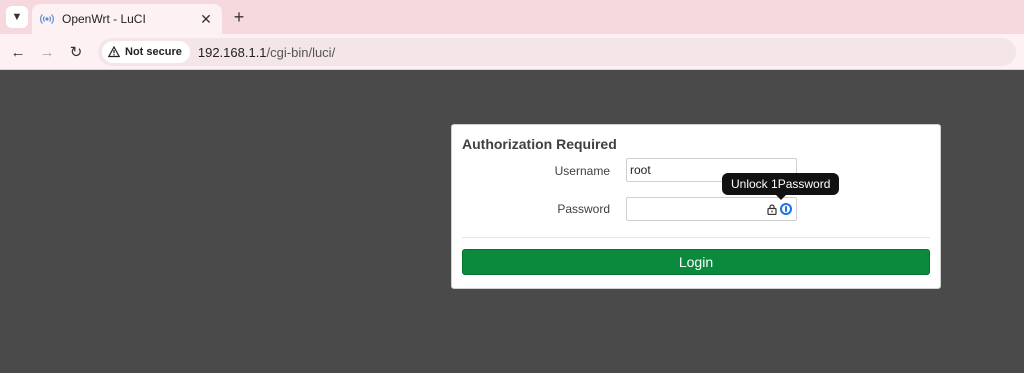 The width and height of the screenshot is (1024, 373). I want to click on radio-waves-icon, so click(47, 19).